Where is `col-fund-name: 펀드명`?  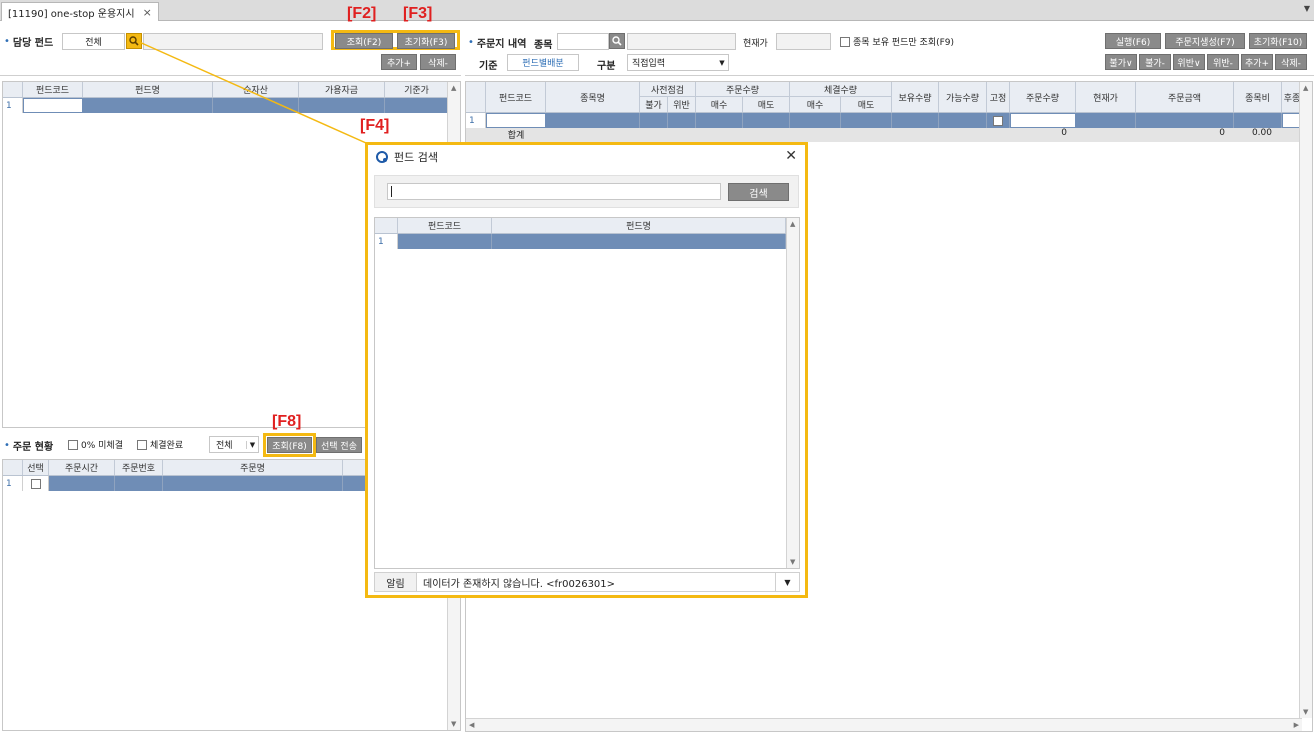
col-fund-name: 펀드명 is located at coordinates (639, 225).